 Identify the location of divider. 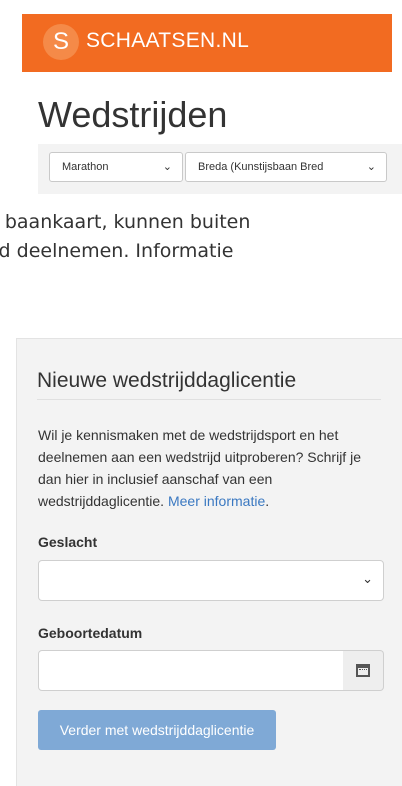
(209, 399).